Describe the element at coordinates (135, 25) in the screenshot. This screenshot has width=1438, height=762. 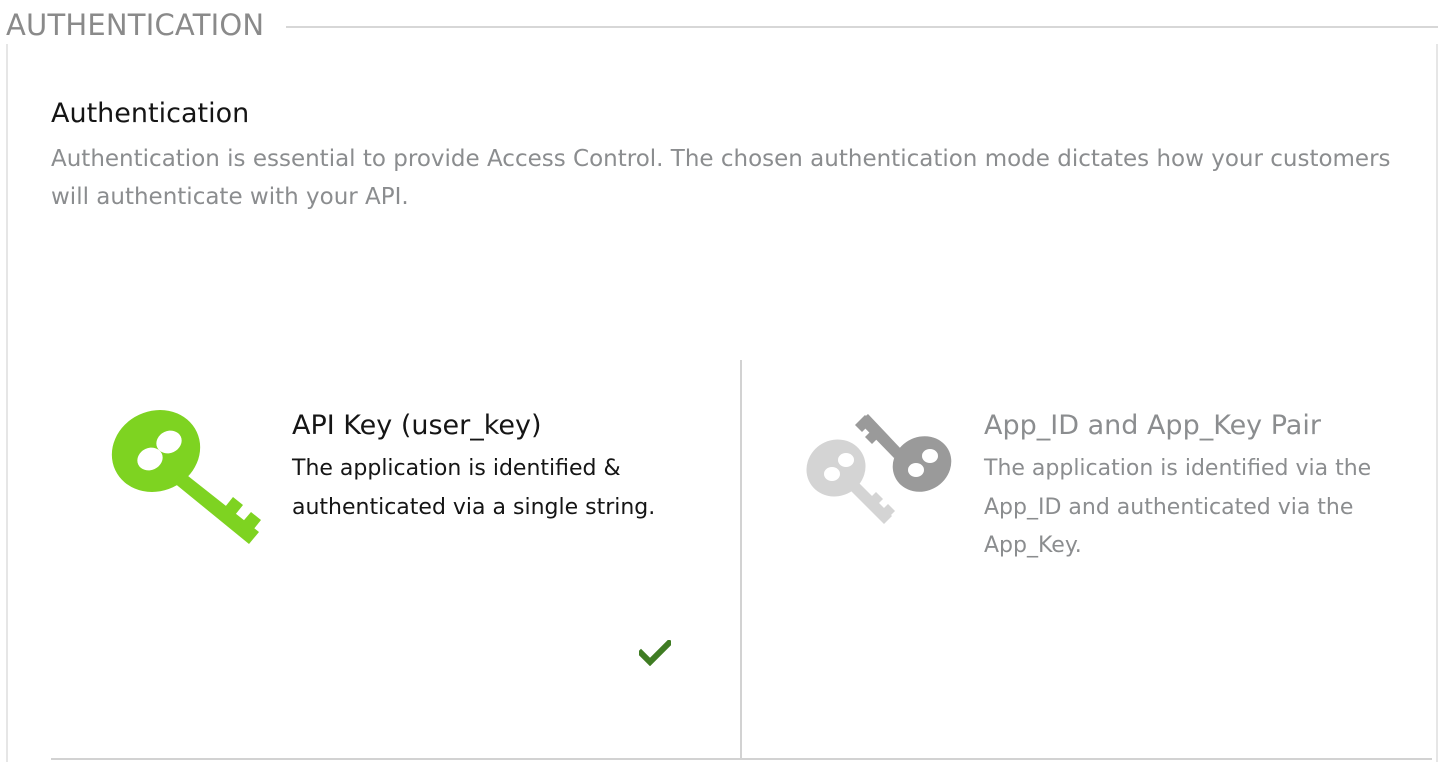
I see `fieldset-legend: AUTHENTICATION` at that location.